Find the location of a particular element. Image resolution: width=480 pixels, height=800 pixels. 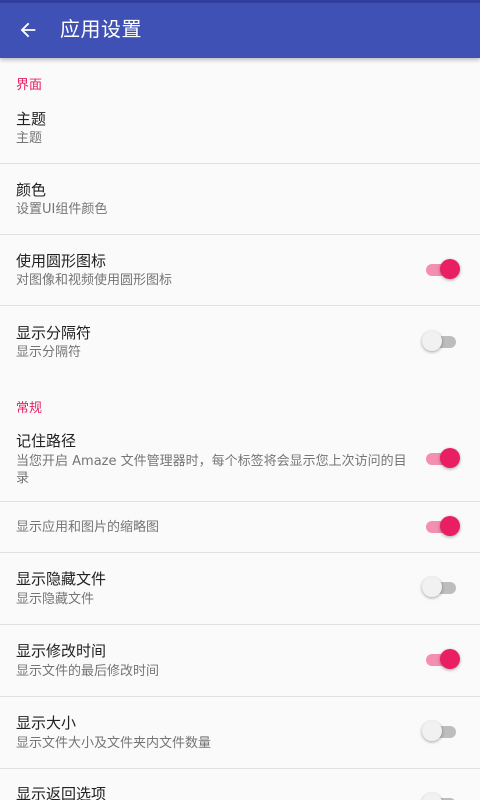

setting-title: 使用圆形图标 is located at coordinates (61, 261).